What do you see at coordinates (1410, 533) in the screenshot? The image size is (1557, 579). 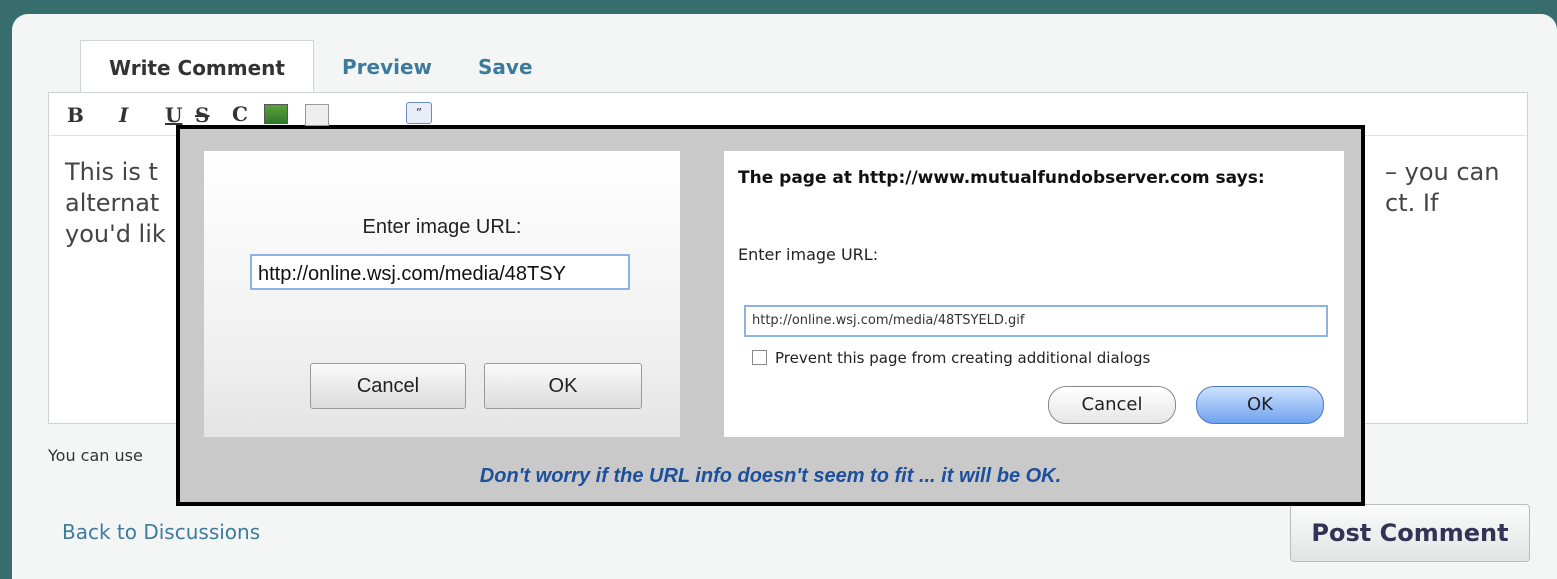 I see `post-comment-button: Post Comment` at bounding box center [1410, 533].